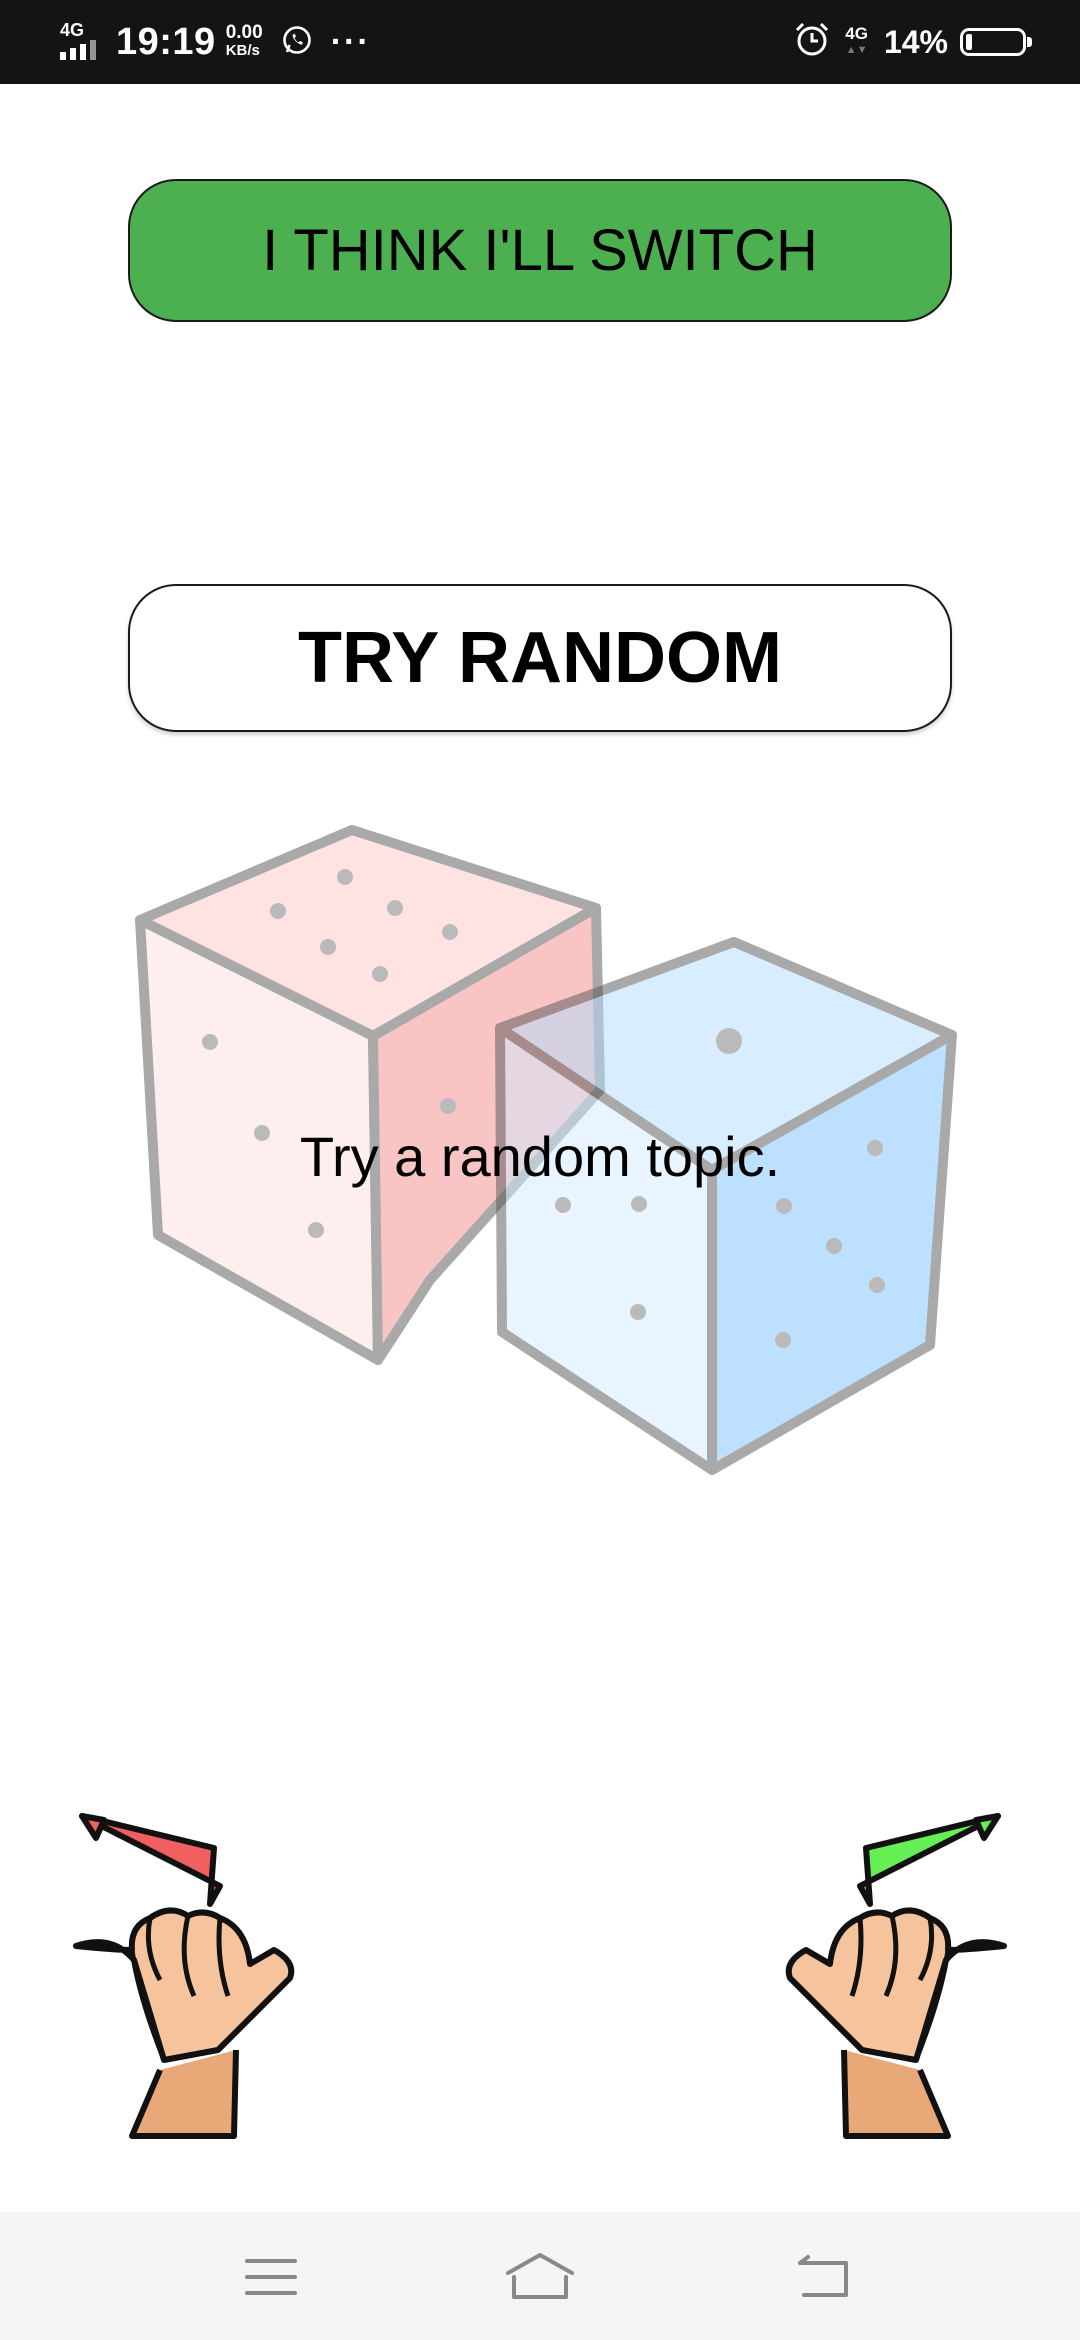 The image size is (1080, 2340). Describe the element at coordinates (540, 42) in the screenshot. I see `status-bar: 4G 19:19 0.00 KB/s ··· 4G ▲▼ 14%` at that location.